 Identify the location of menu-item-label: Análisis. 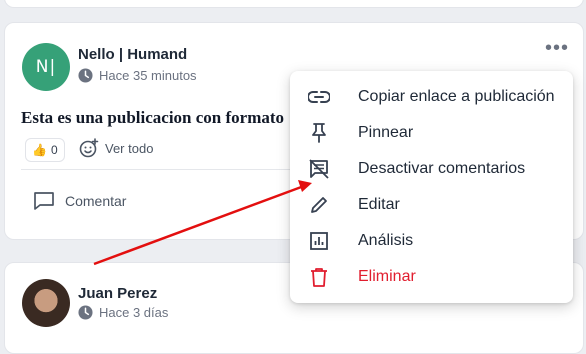
(386, 240).